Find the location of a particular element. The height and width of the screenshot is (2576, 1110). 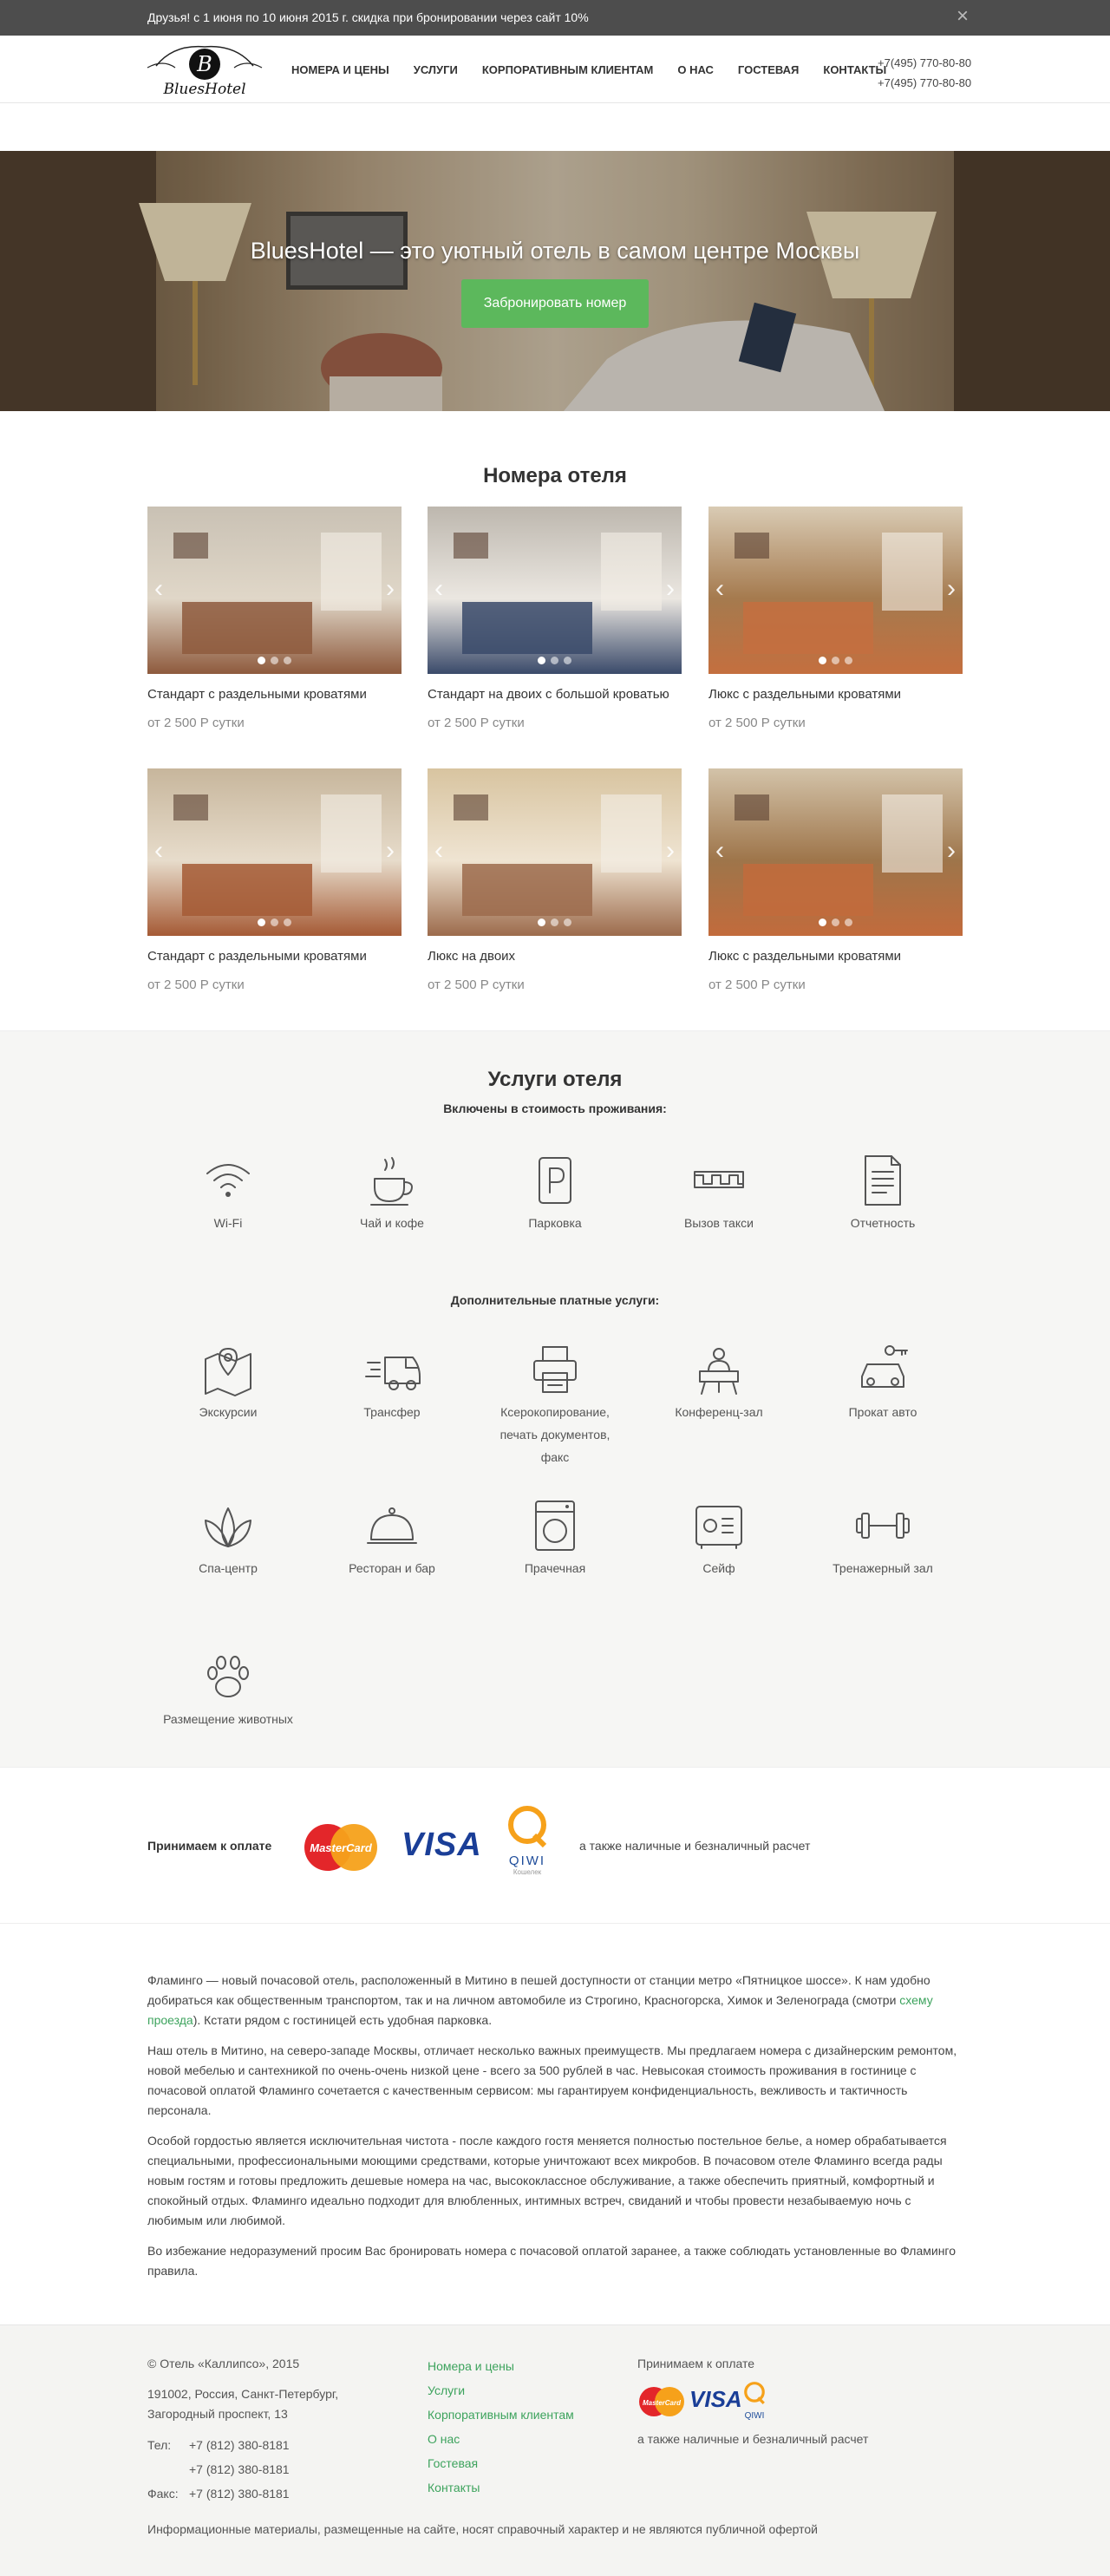

map-pin-icon is located at coordinates (228, 1372).